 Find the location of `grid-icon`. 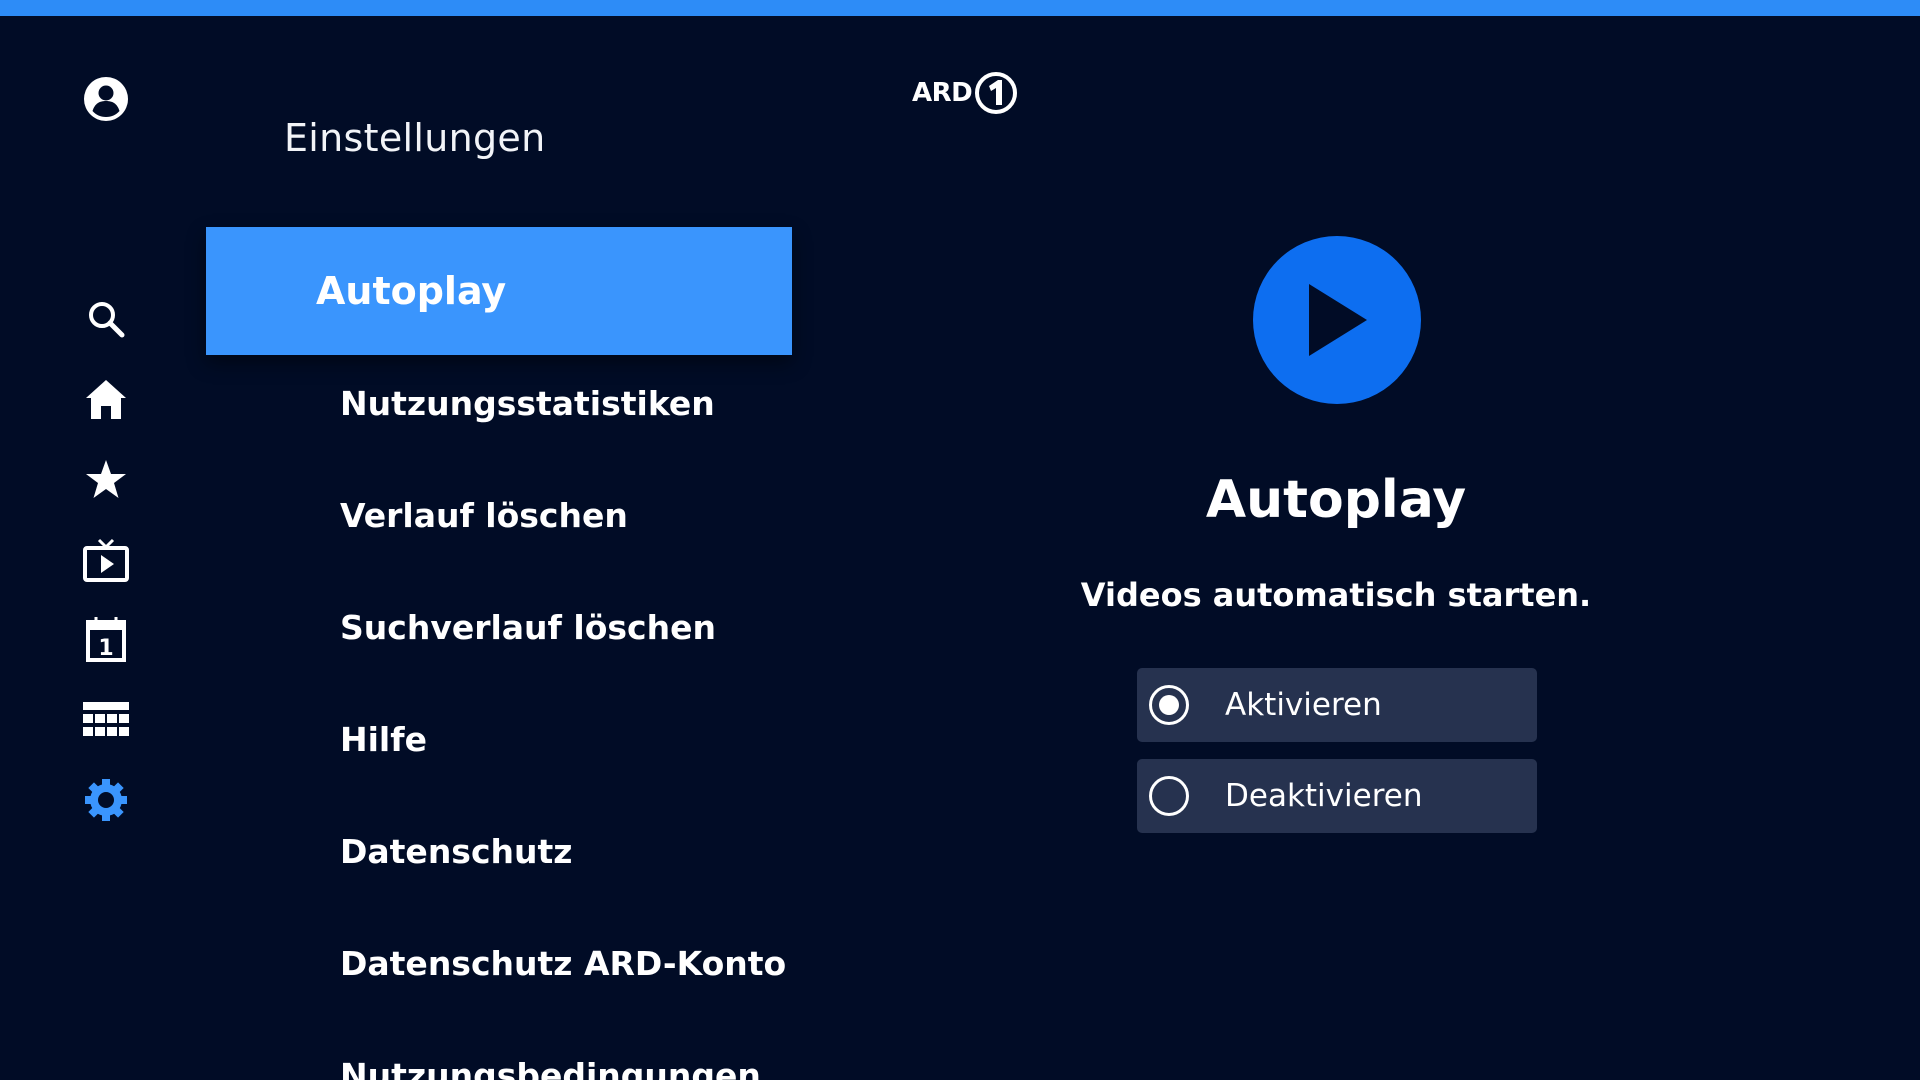

grid-icon is located at coordinates (106, 720).